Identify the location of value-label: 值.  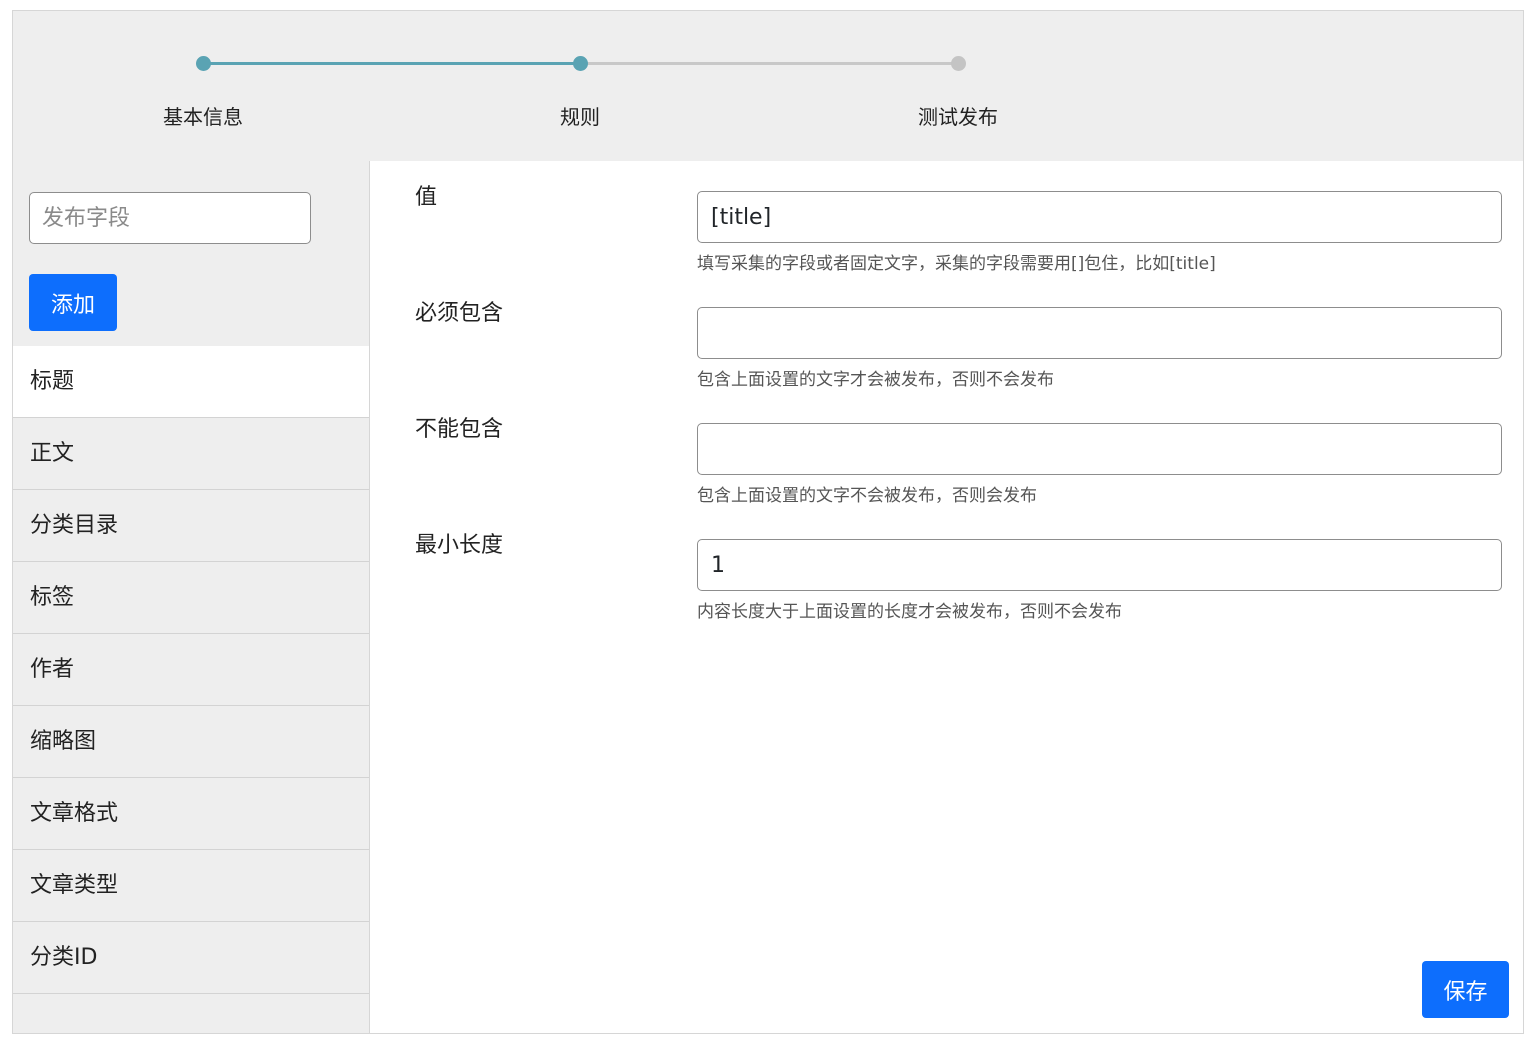
(426, 197).